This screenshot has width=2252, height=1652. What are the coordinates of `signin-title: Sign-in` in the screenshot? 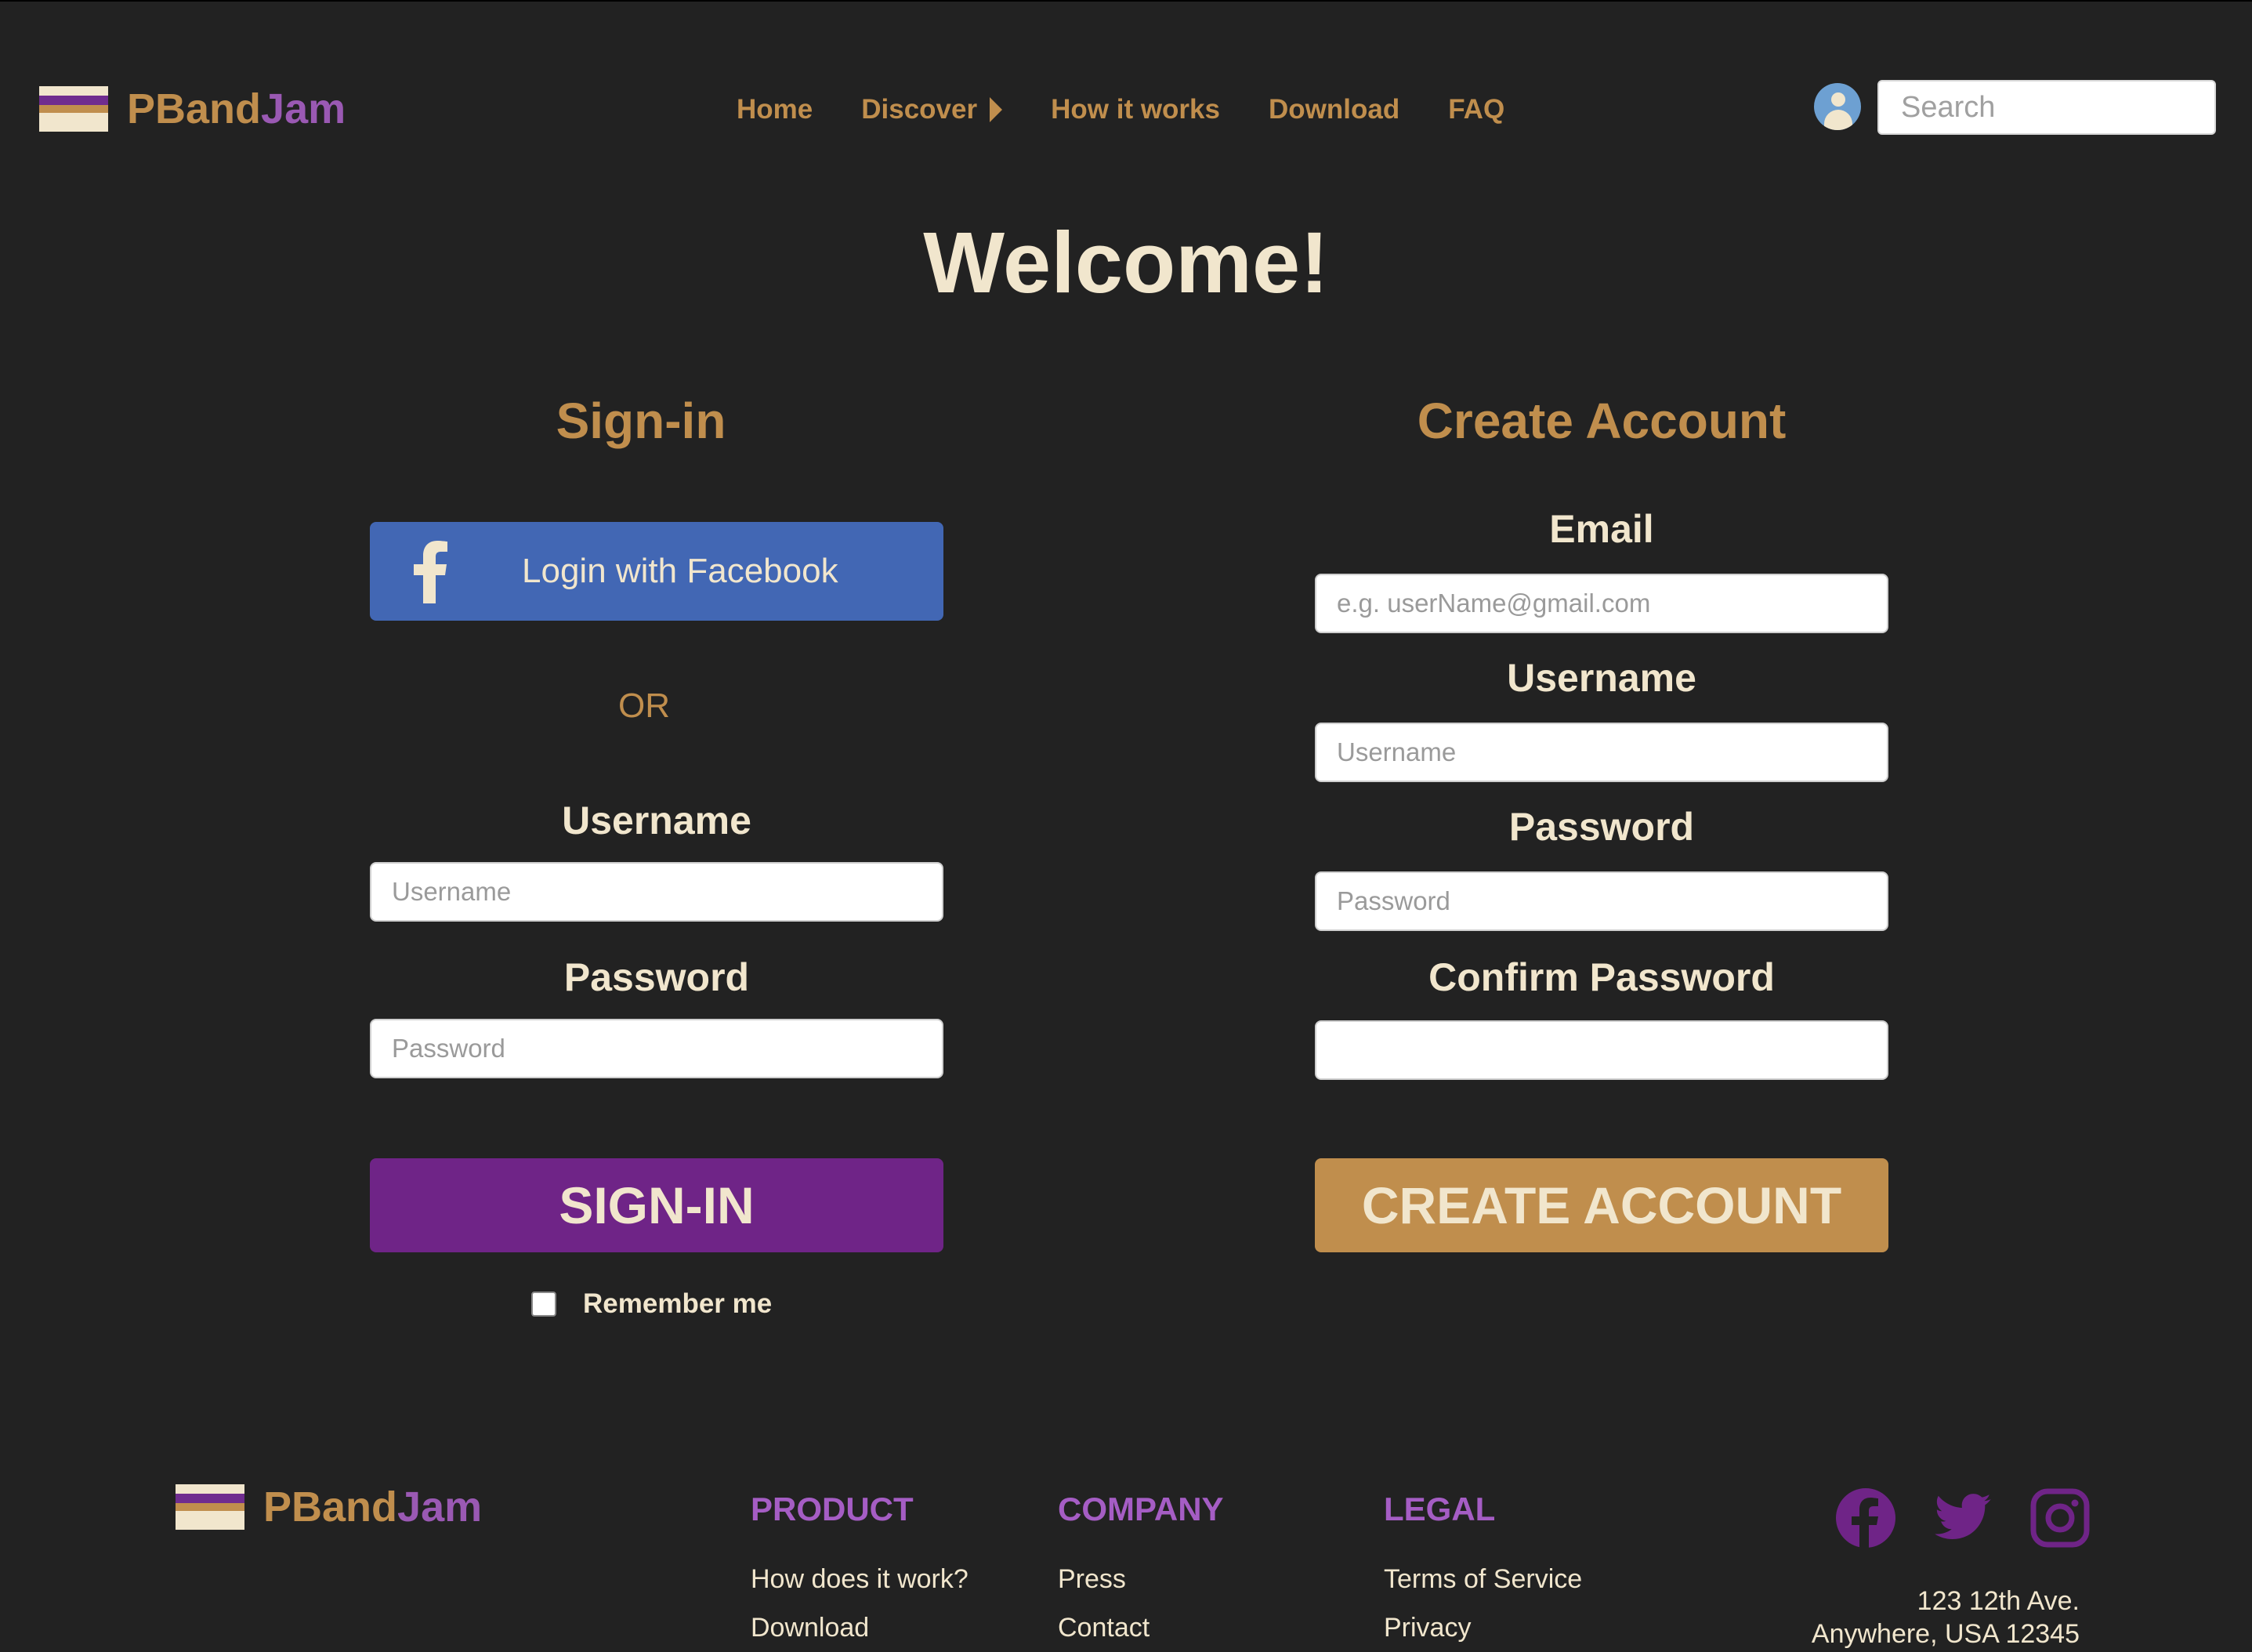 It's located at (641, 421).